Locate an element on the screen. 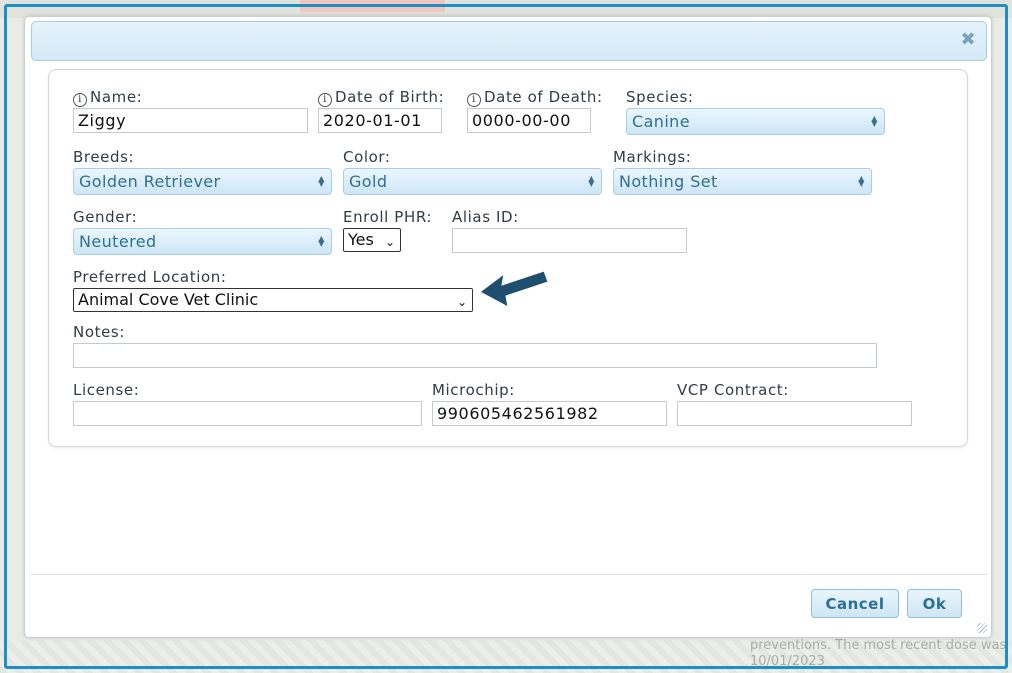 Image resolution: width=1012 pixels, height=673 pixels. alias-id-field is located at coordinates (569, 240).